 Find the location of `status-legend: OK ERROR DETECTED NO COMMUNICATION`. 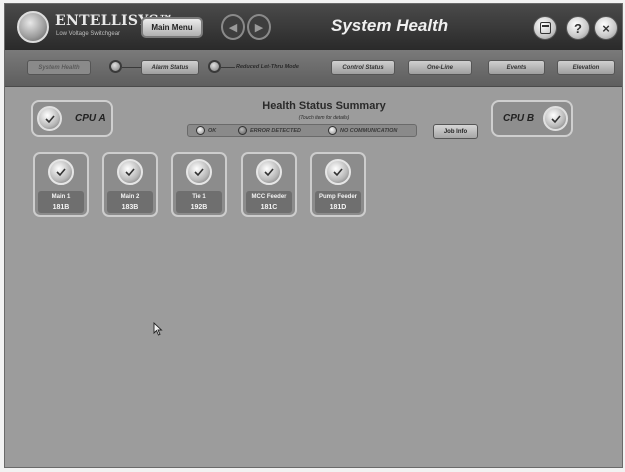

status-legend: OK ERROR DETECTED NO COMMUNICATION is located at coordinates (302, 130).